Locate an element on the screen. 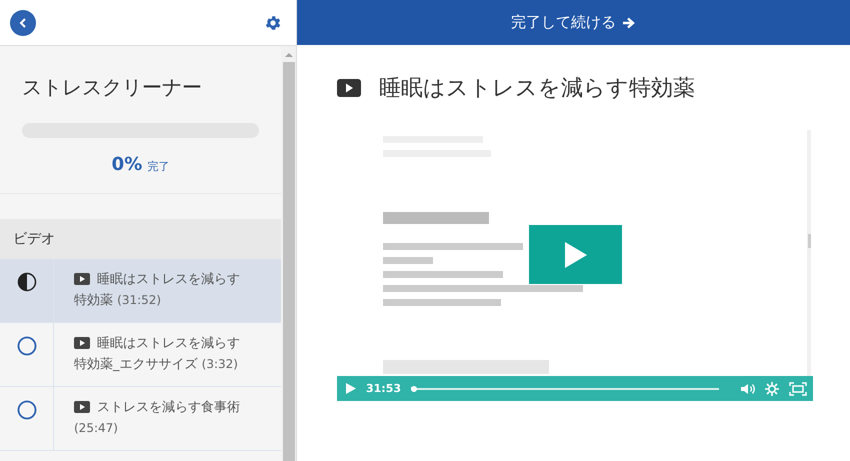 The height and width of the screenshot is (461, 850). video-time: 31:53 is located at coordinates (384, 388).